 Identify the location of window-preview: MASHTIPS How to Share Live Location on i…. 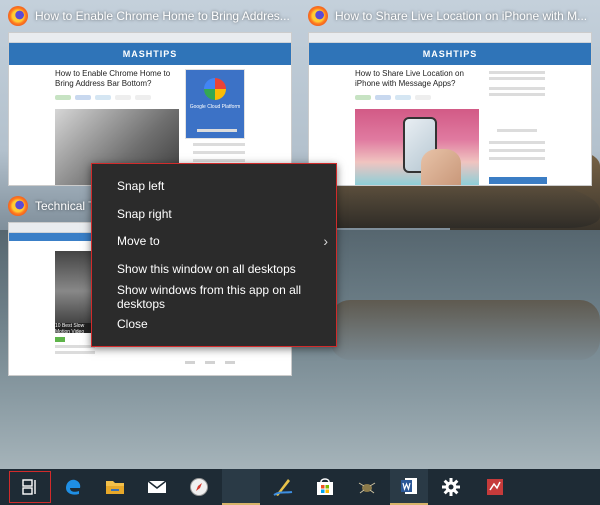
(450, 109).